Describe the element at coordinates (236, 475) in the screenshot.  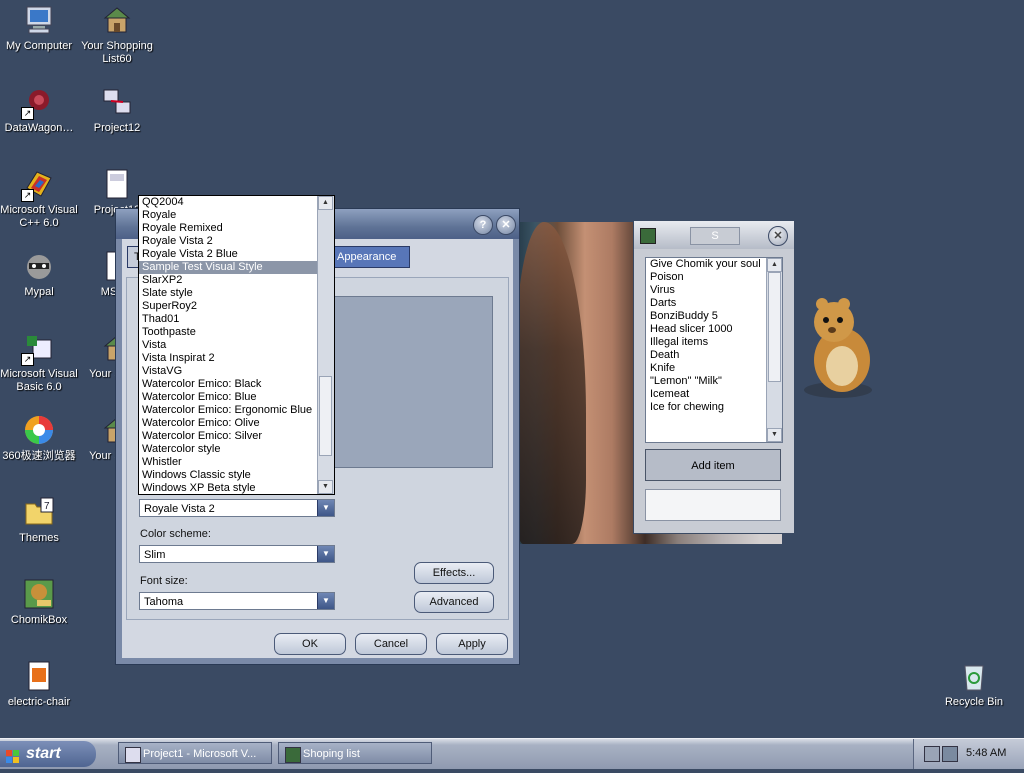
I see `dropdown-item: Windows Classic style` at that location.